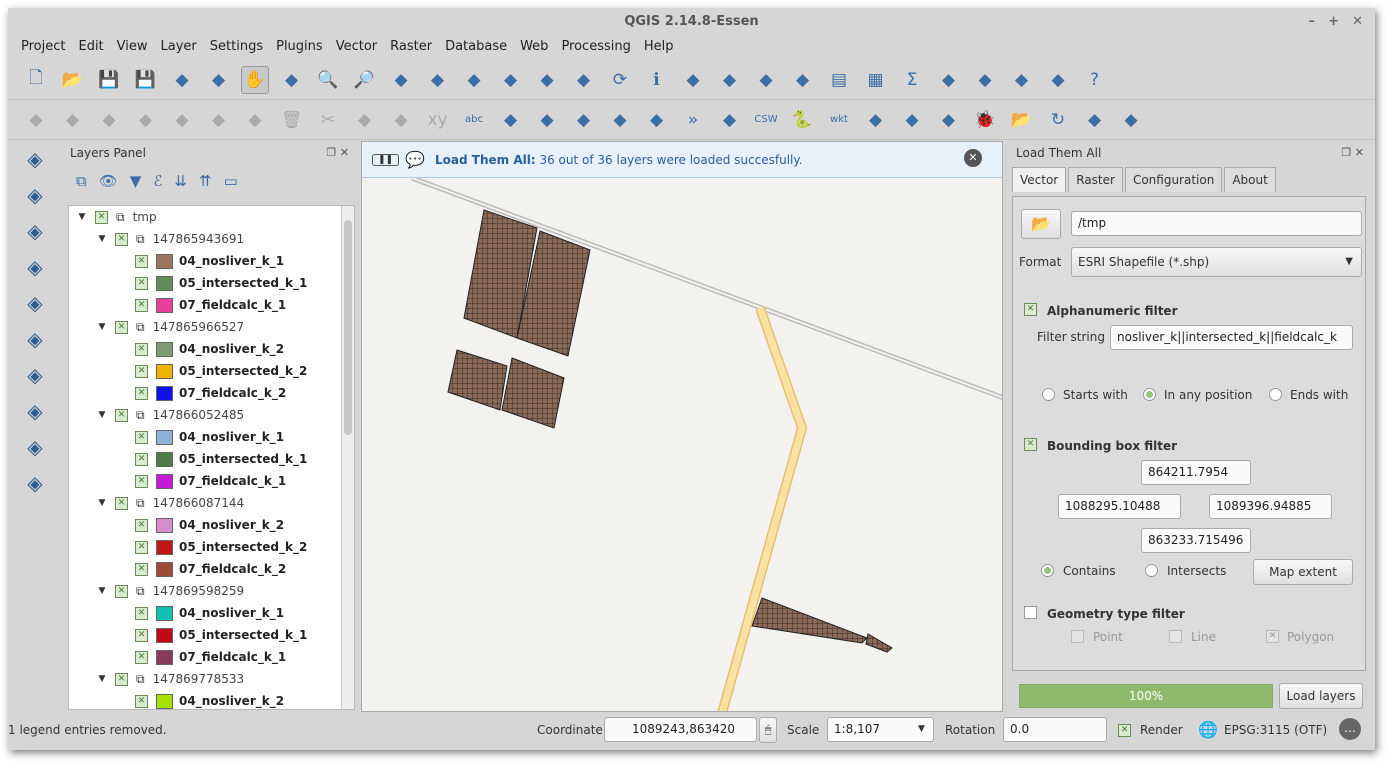  Describe the element at coordinates (659, 47) in the screenshot. I see `menu-help: Help` at that location.